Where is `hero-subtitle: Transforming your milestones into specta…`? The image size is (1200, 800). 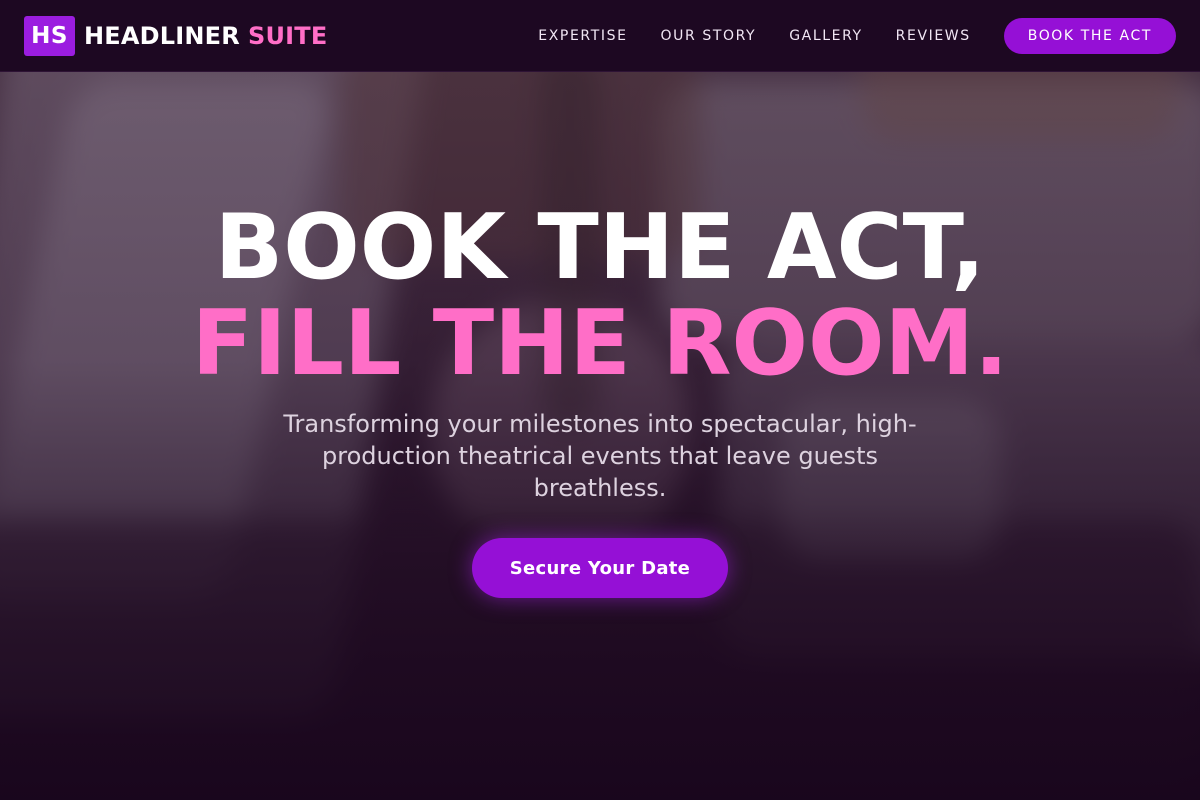 hero-subtitle: Transforming your milestones into specta… is located at coordinates (600, 456).